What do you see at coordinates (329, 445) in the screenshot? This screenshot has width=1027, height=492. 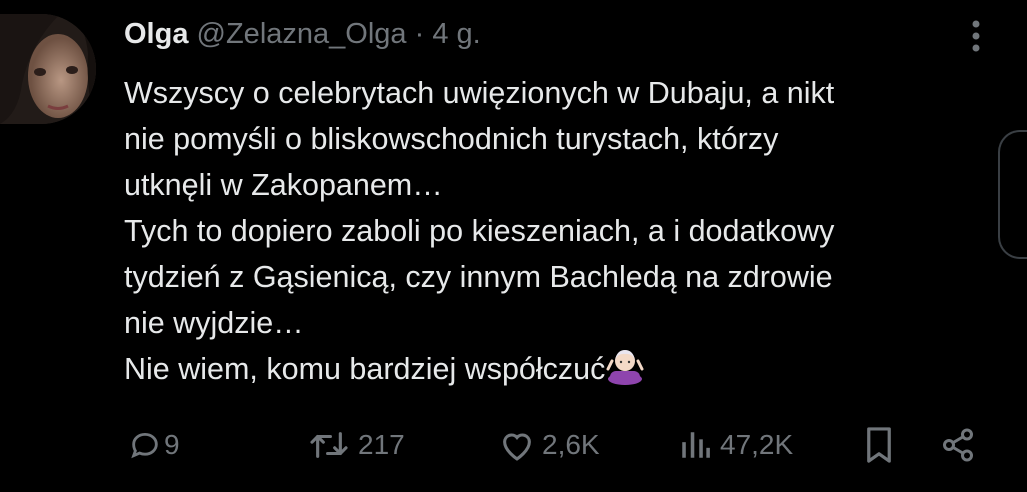 I see `repost-icon` at bounding box center [329, 445].